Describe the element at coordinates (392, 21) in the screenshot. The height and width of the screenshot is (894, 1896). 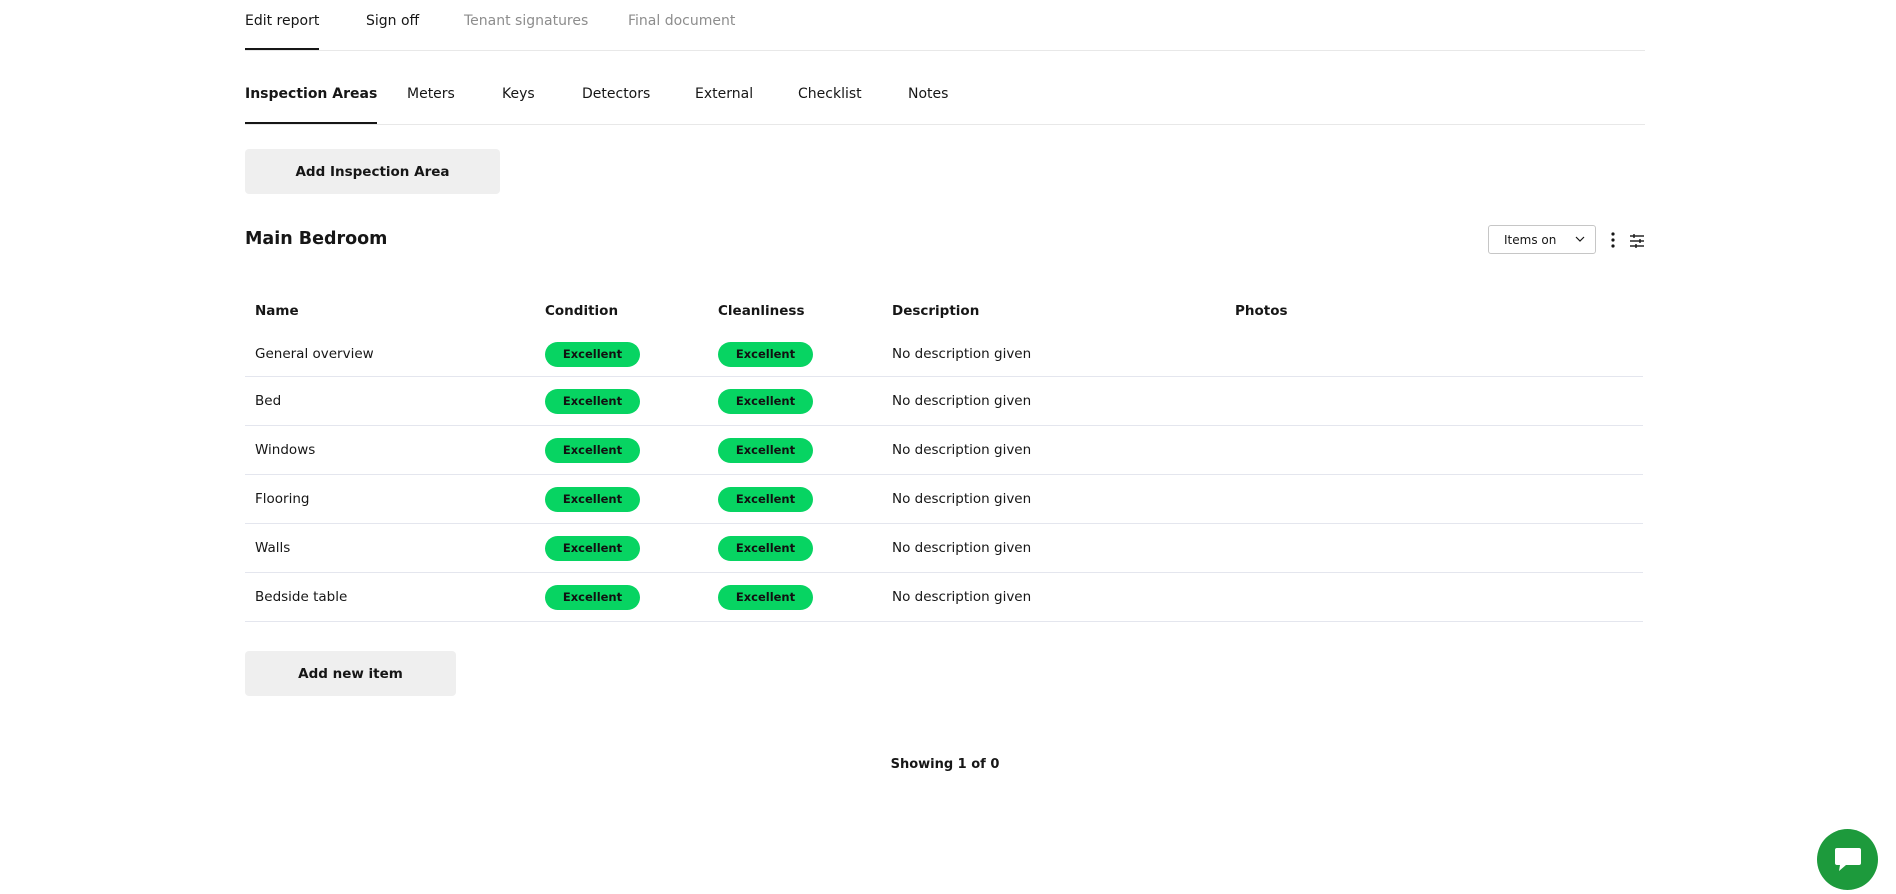
I see `tab-sign-off: Sign off` at that location.